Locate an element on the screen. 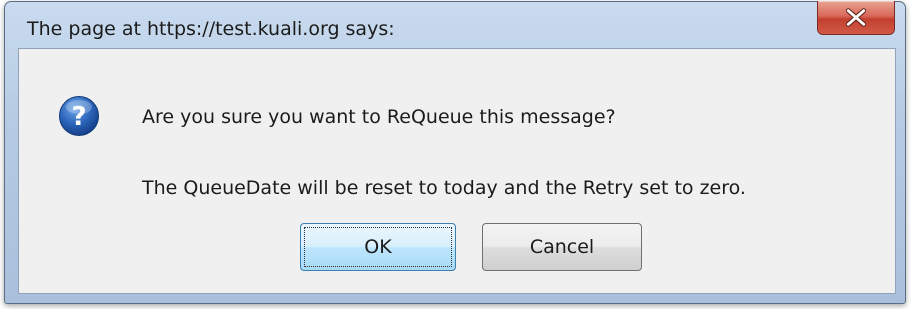 The height and width of the screenshot is (309, 911). ok-button-label: OK is located at coordinates (378, 247).